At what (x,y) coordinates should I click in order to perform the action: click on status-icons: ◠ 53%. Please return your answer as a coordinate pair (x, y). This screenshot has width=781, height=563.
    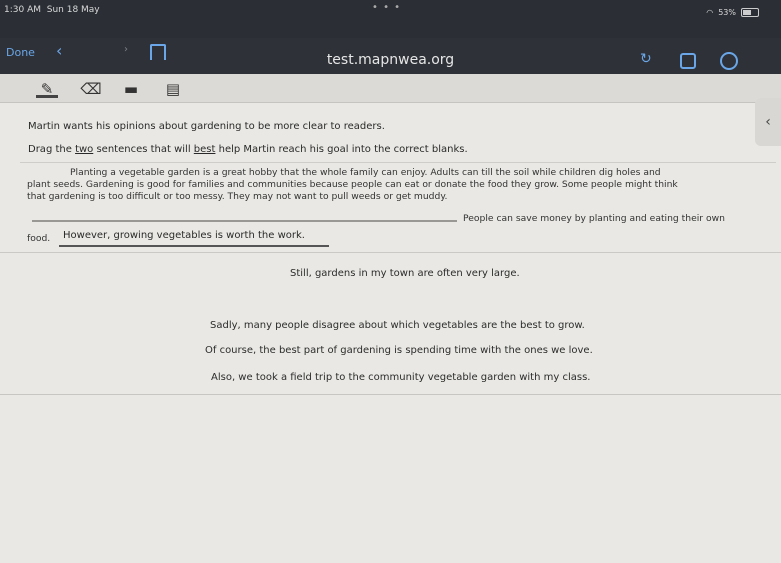
    Looking at the image, I should click on (732, 12).